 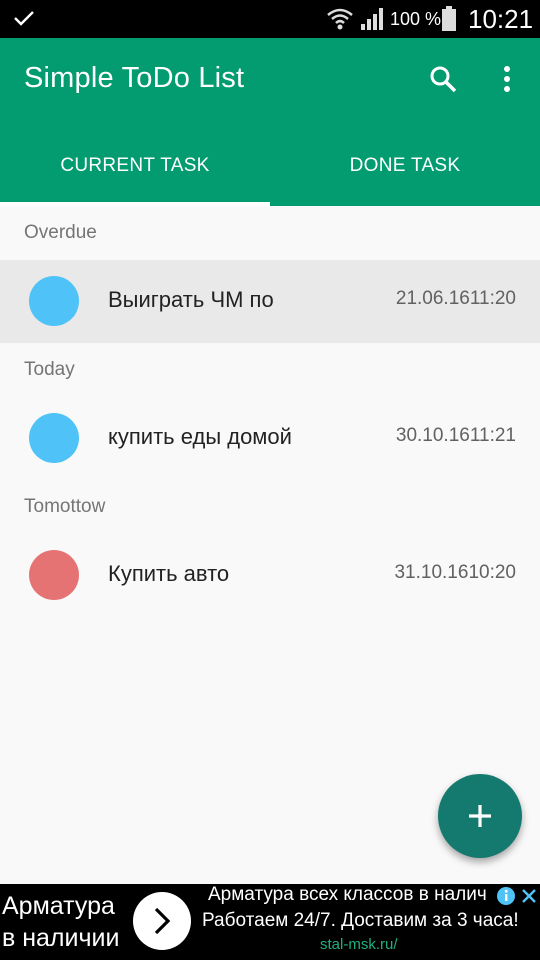 What do you see at coordinates (134, 78) in the screenshot?
I see `app-title: Simple ToDo List` at bounding box center [134, 78].